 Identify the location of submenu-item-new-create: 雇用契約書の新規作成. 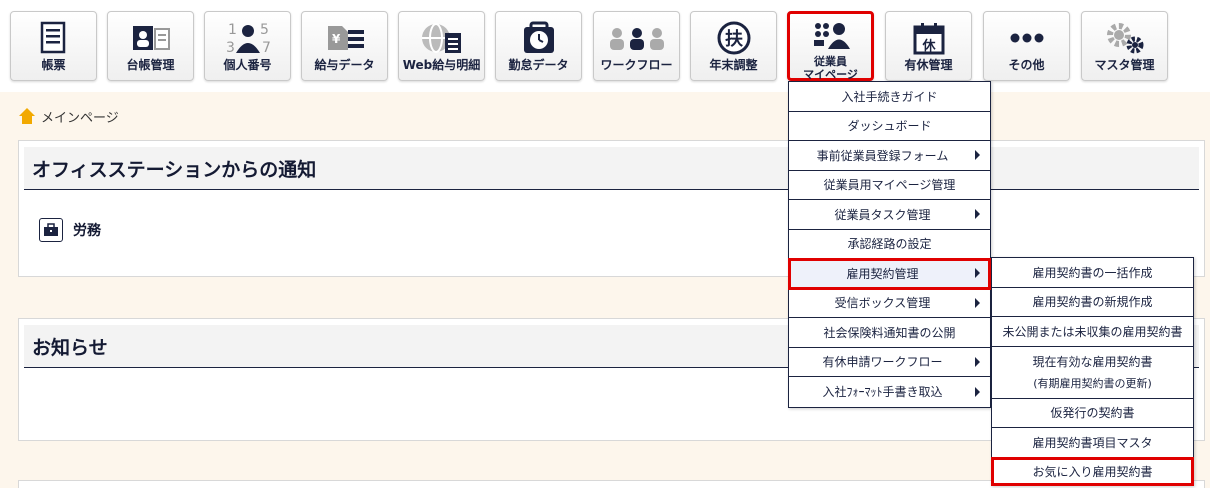
(1092, 302).